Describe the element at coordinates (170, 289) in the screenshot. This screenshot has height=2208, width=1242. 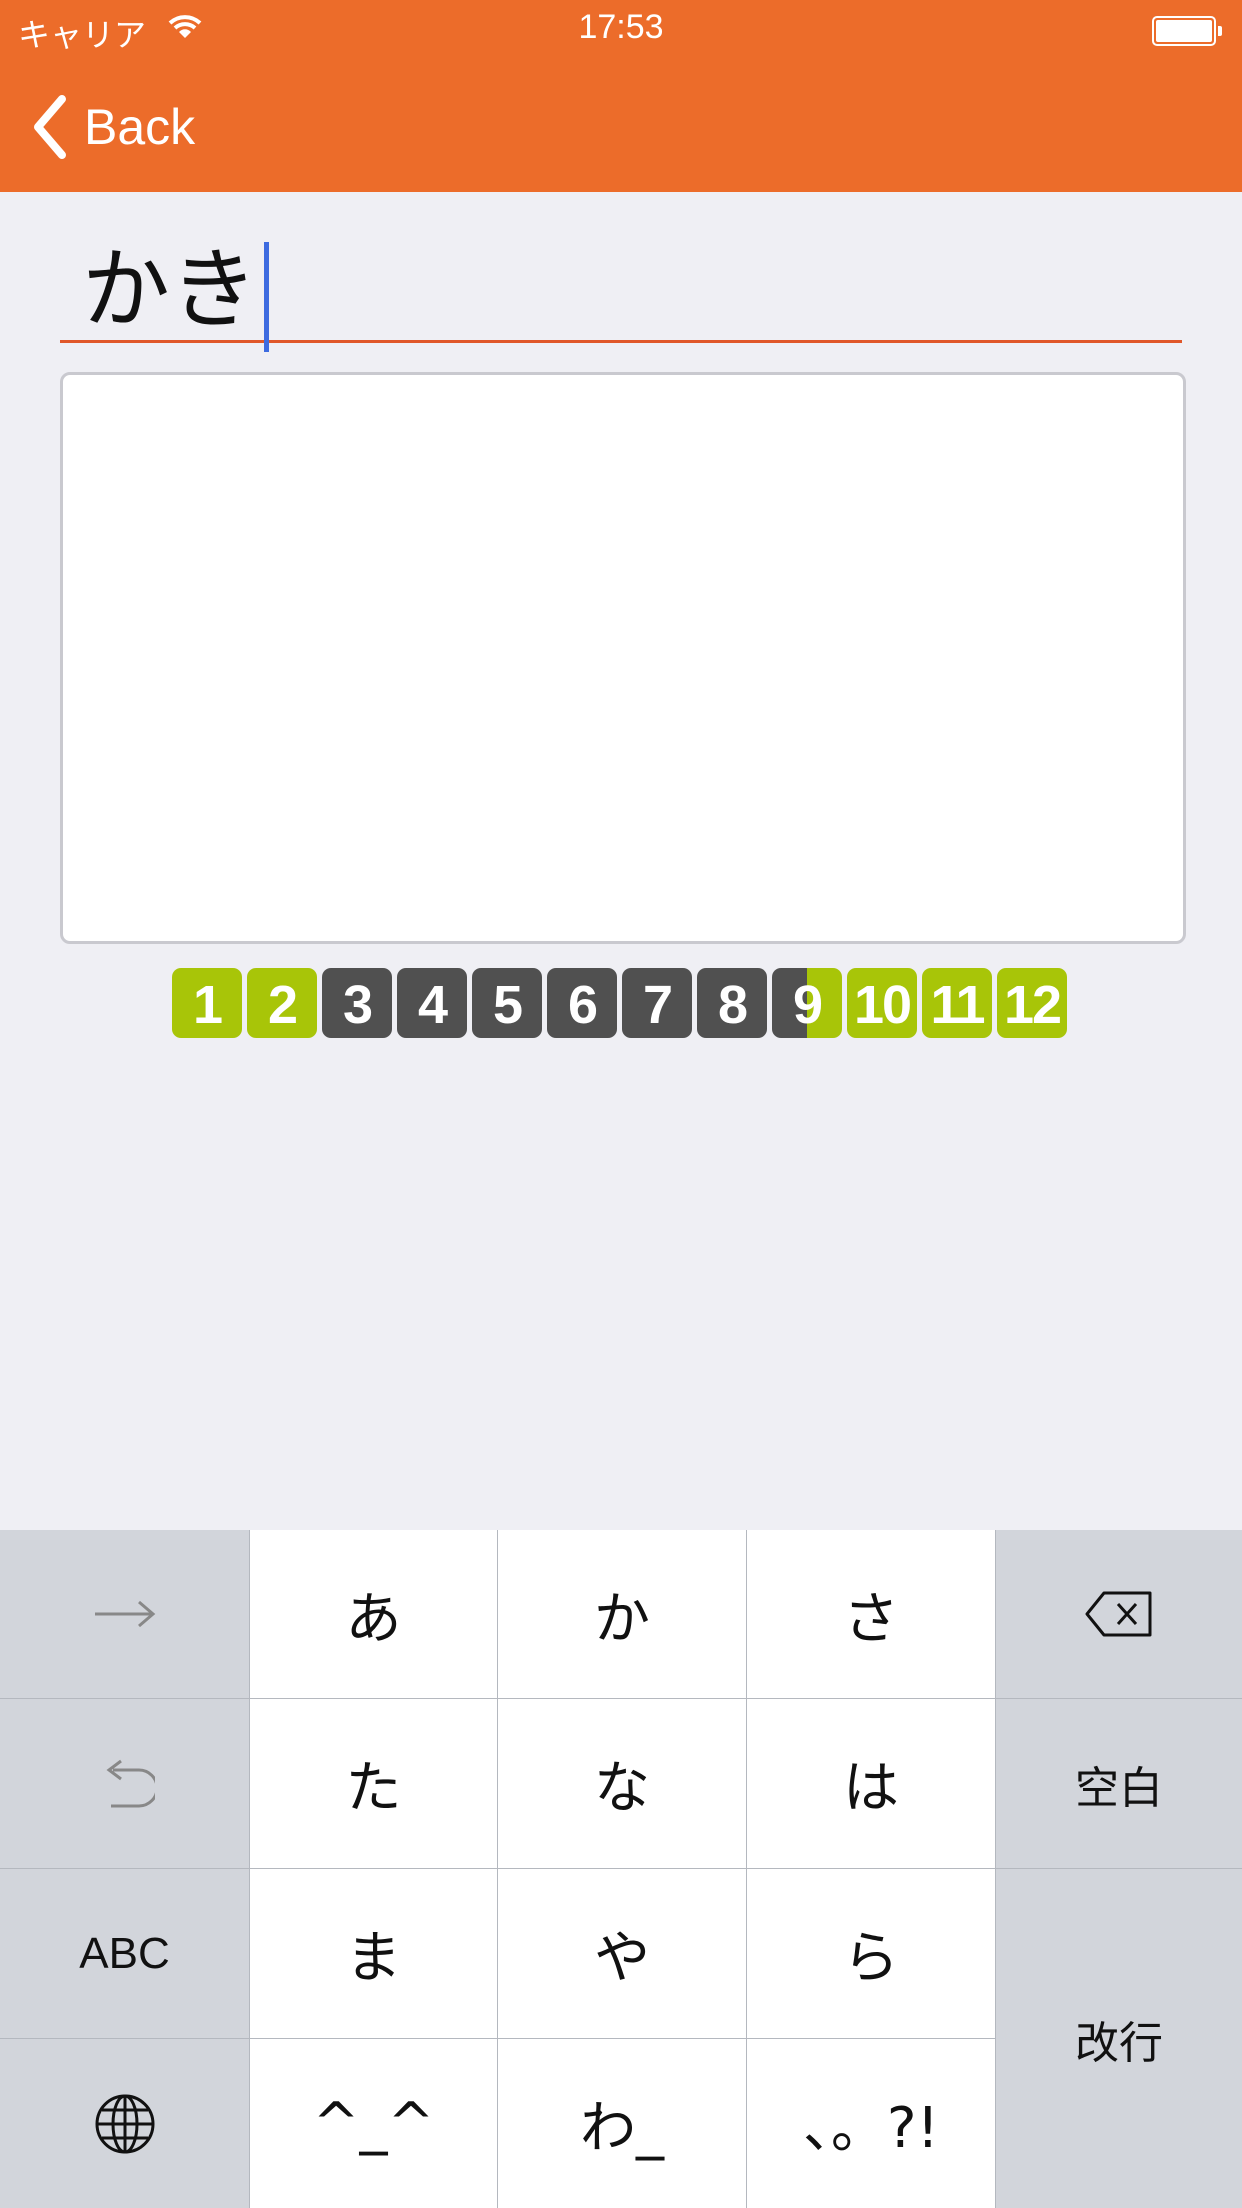
I see `answer-input-value: かき` at that location.